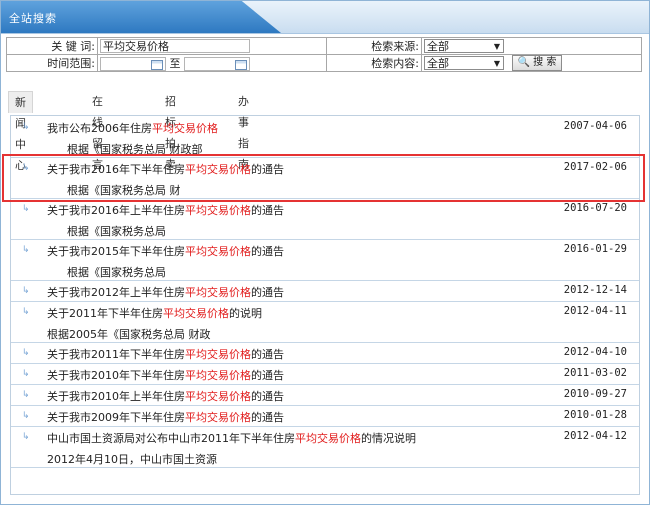  What do you see at coordinates (124, 190) in the screenshot?
I see `result-snippet-text: 根据《国家税务总局 财` at bounding box center [124, 190].